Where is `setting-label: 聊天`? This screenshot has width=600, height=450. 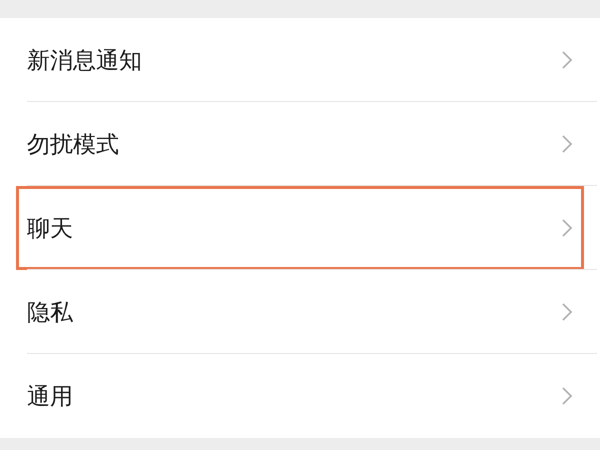
setting-label: 聊天 is located at coordinates (50, 228).